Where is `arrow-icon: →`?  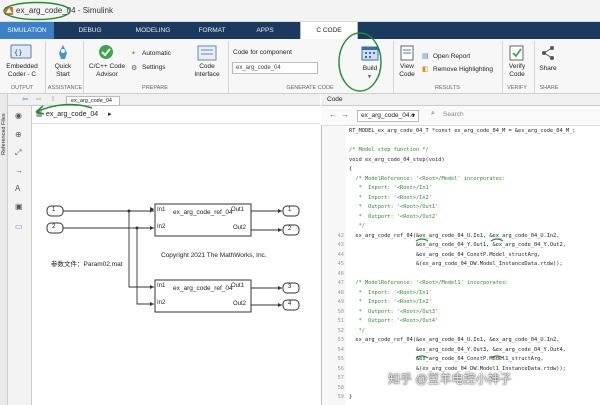 arrow-icon: → is located at coordinates (19, 170).